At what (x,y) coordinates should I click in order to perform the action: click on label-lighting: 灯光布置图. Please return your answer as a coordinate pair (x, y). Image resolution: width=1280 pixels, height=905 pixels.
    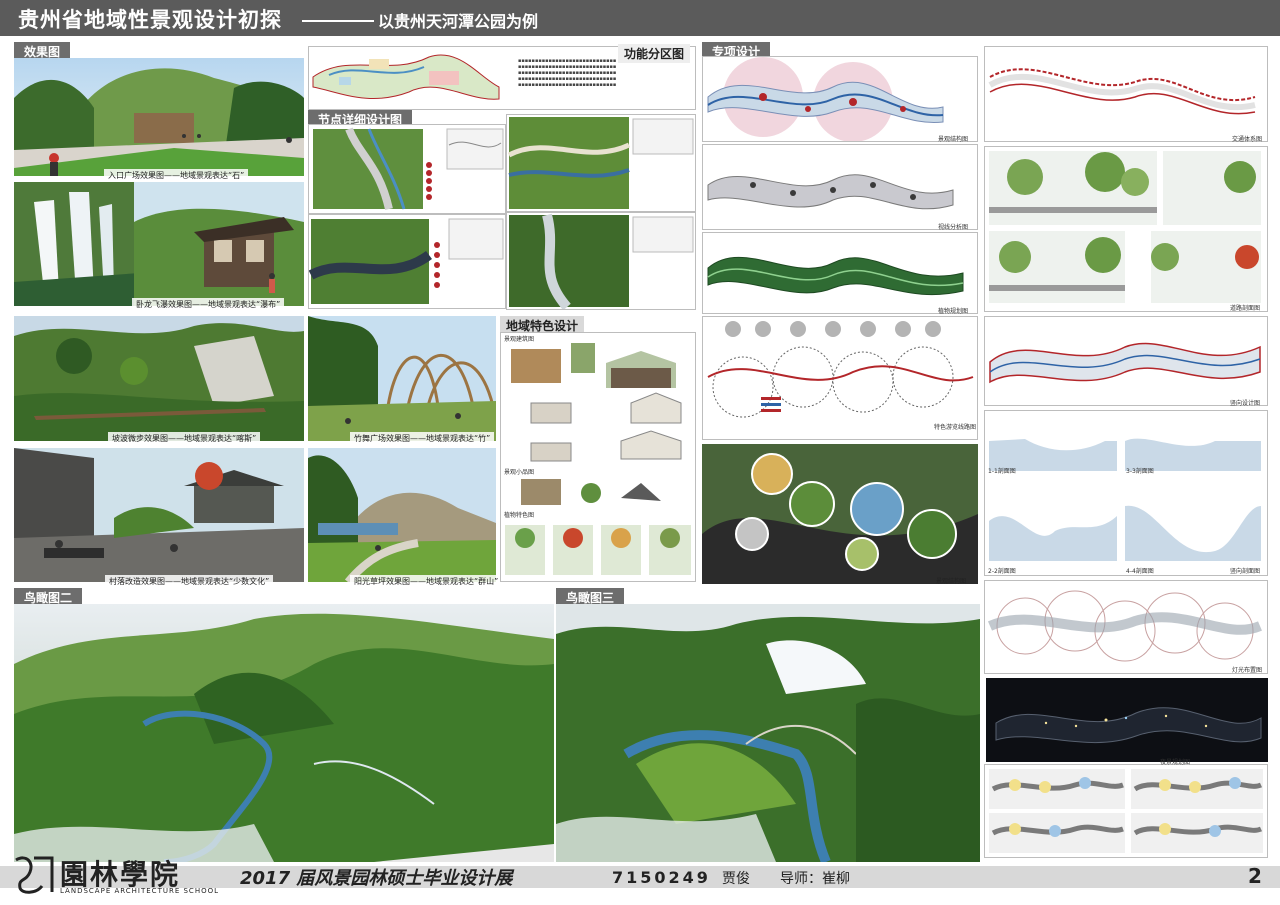
    Looking at the image, I should click on (1247, 670).